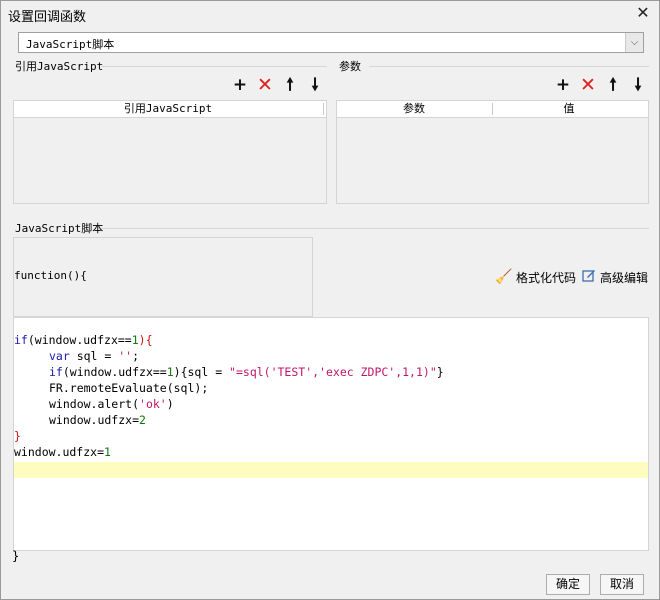 Image resolution: width=660 pixels, height=600 pixels. Describe the element at coordinates (414, 109) in the screenshot. I see `param-column-header: 参数` at that location.